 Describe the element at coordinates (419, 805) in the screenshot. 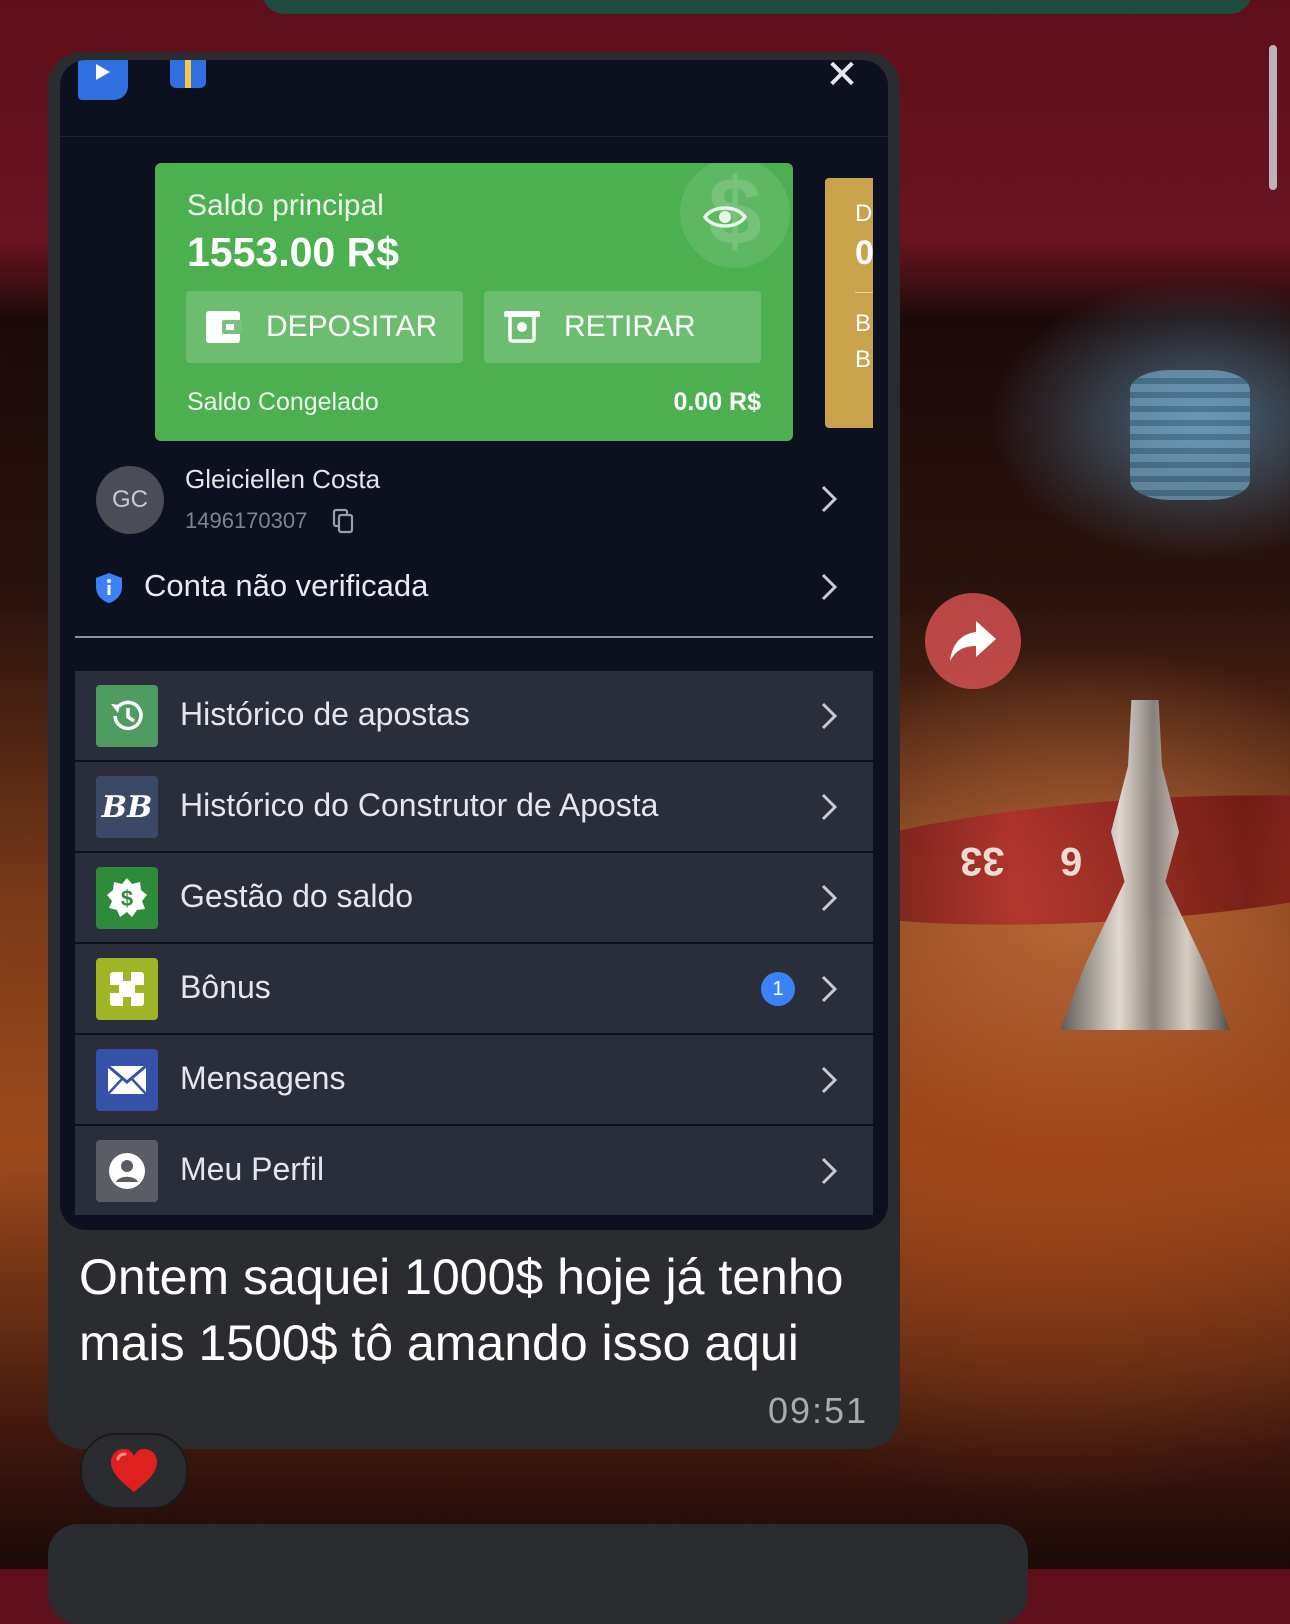

I see `menu-item-label: Histórico do Construtor de Aposta` at that location.